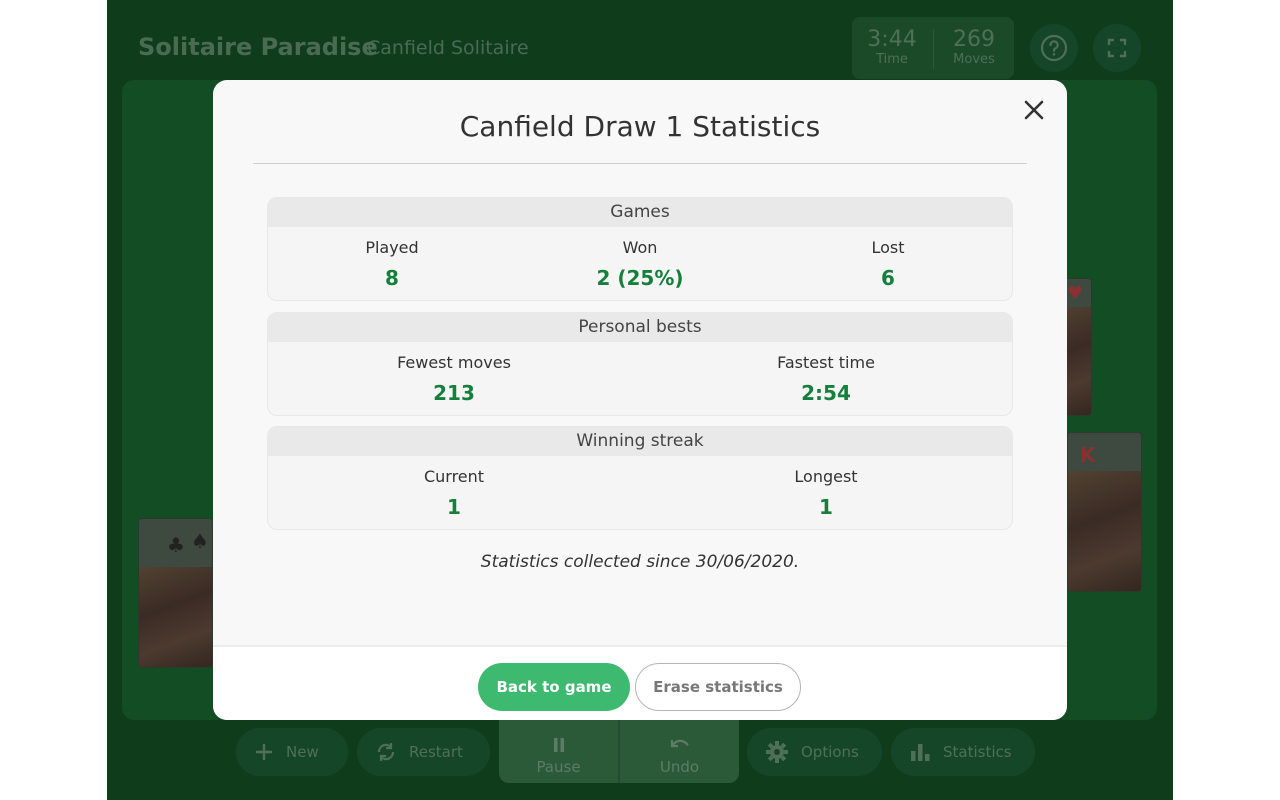 This screenshot has height=800, width=1280. Describe the element at coordinates (640, 562) in the screenshot. I see `stats-since-note: Statistics collected since 30/06/2020.` at that location.